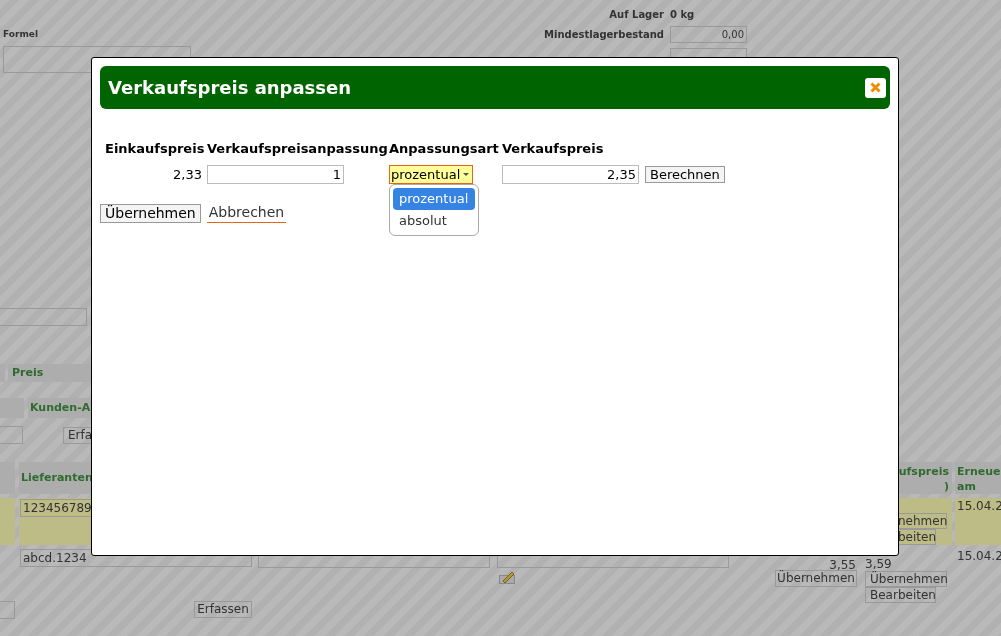  What do you see at coordinates (507, 577) in the screenshot?
I see `pencil-icon` at bounding box center [507, 577].